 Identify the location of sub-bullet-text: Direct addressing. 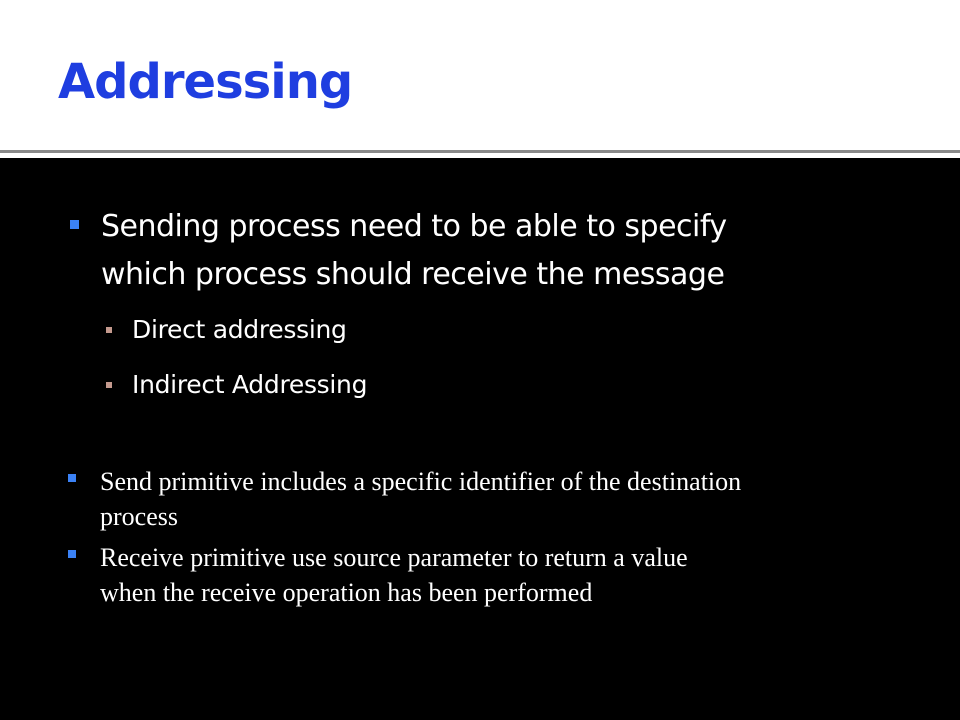
(239, 329).